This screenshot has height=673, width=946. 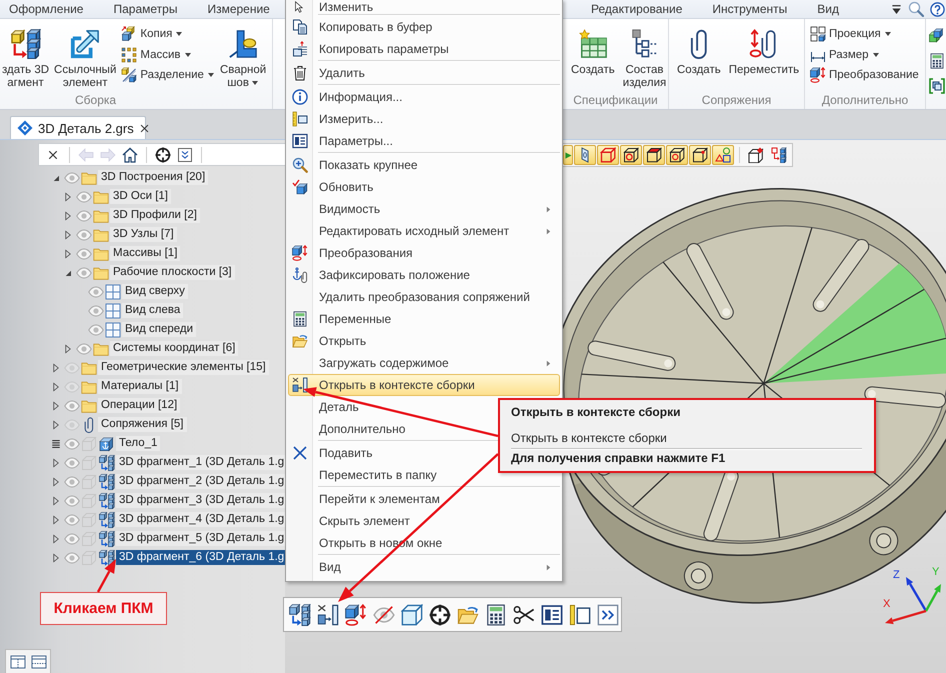 What do you see at coordinates (937, 61) in the screenshot?
I see `calculator-icon` at bounding box center [937, 61].